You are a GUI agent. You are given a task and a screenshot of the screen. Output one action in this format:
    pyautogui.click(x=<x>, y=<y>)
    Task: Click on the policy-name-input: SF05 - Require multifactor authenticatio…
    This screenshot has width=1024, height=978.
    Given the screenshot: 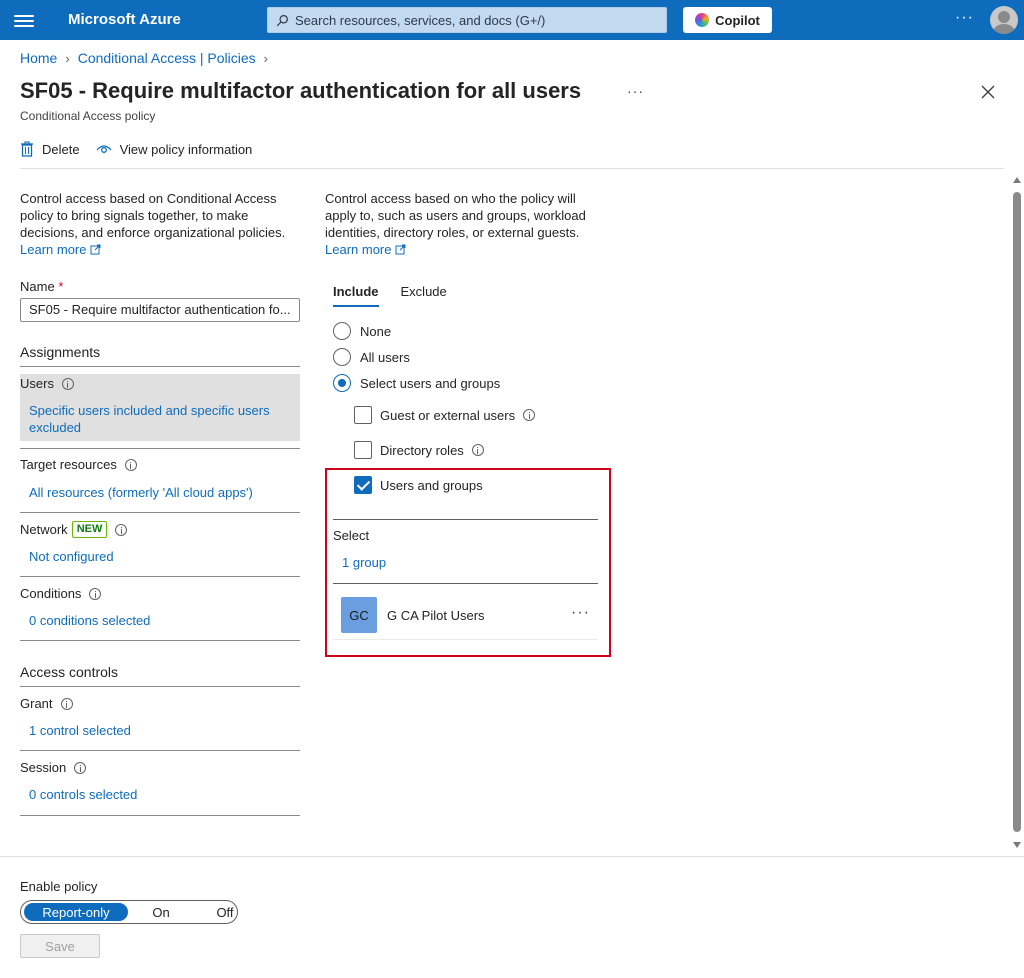 What is the action you would take?
    pyautogui.click(x=160, y=310)
    